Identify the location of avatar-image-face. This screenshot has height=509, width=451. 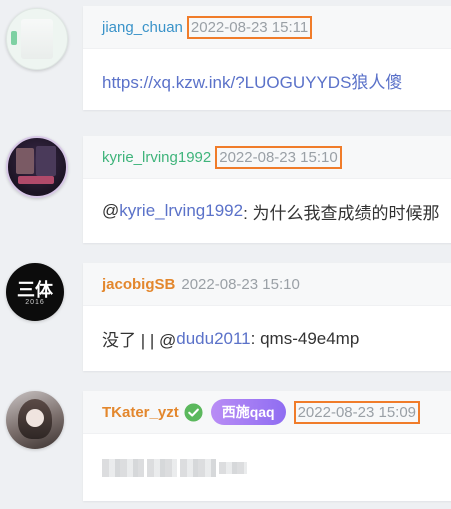
(35, 418).